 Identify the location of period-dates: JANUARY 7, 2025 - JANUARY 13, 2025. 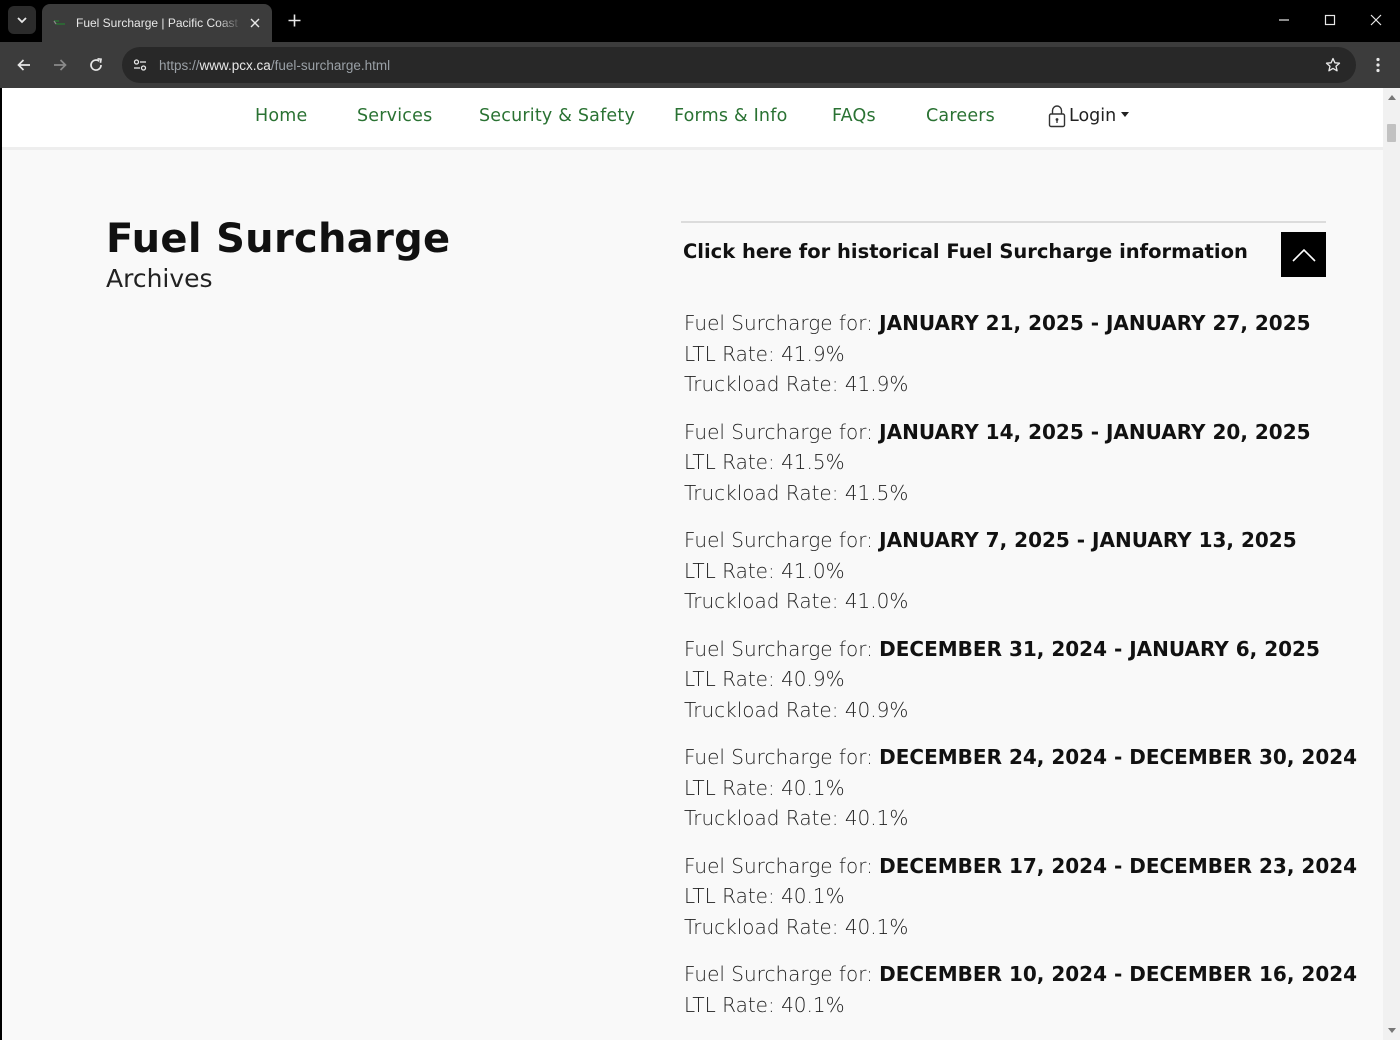
(1088, 540).